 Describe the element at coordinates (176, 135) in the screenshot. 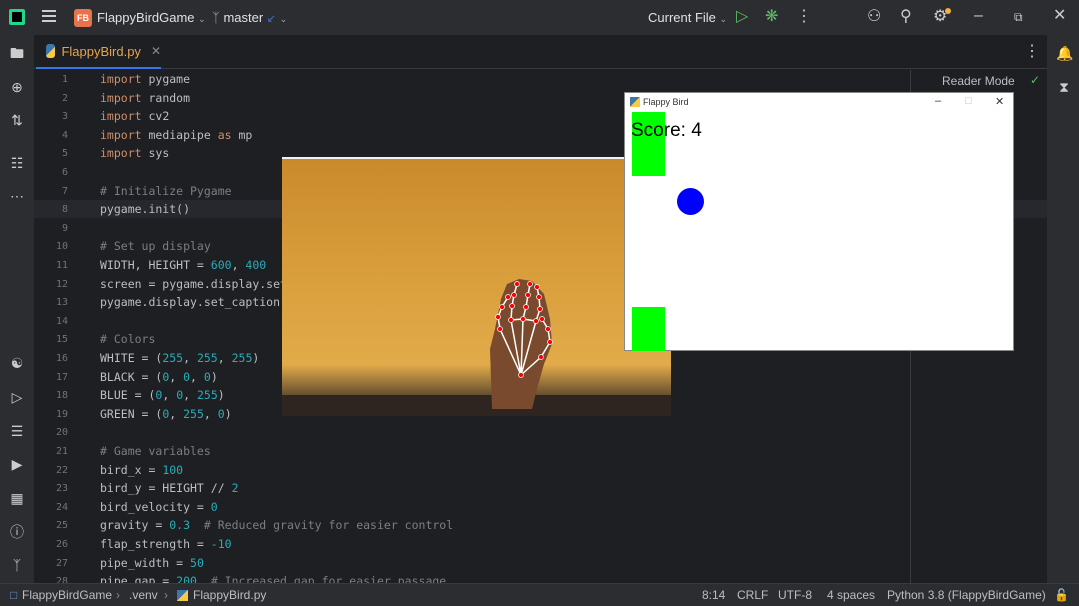

I see `code-line: import mediapipe as mp` at that location.